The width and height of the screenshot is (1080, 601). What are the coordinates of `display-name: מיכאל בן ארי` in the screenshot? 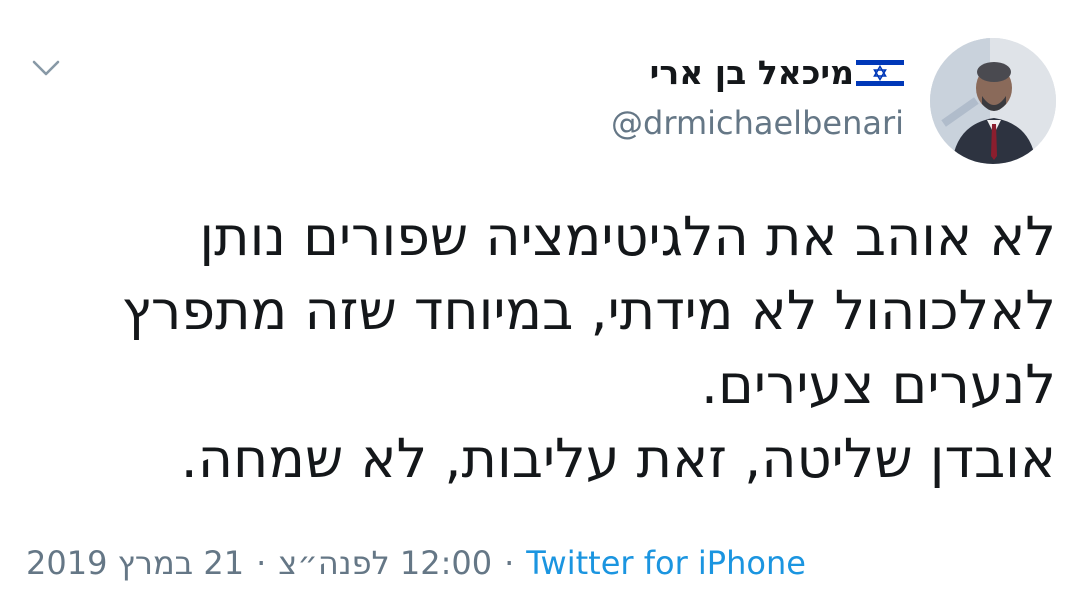 It's located at (752, 73).